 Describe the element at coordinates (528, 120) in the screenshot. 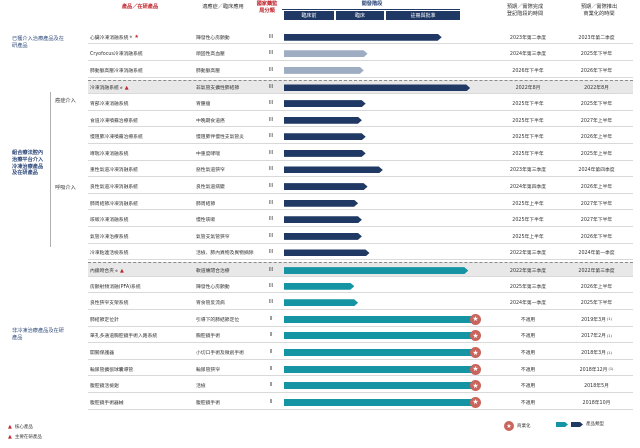

I see `expected-registration-time: 2025年下半年` at that location.